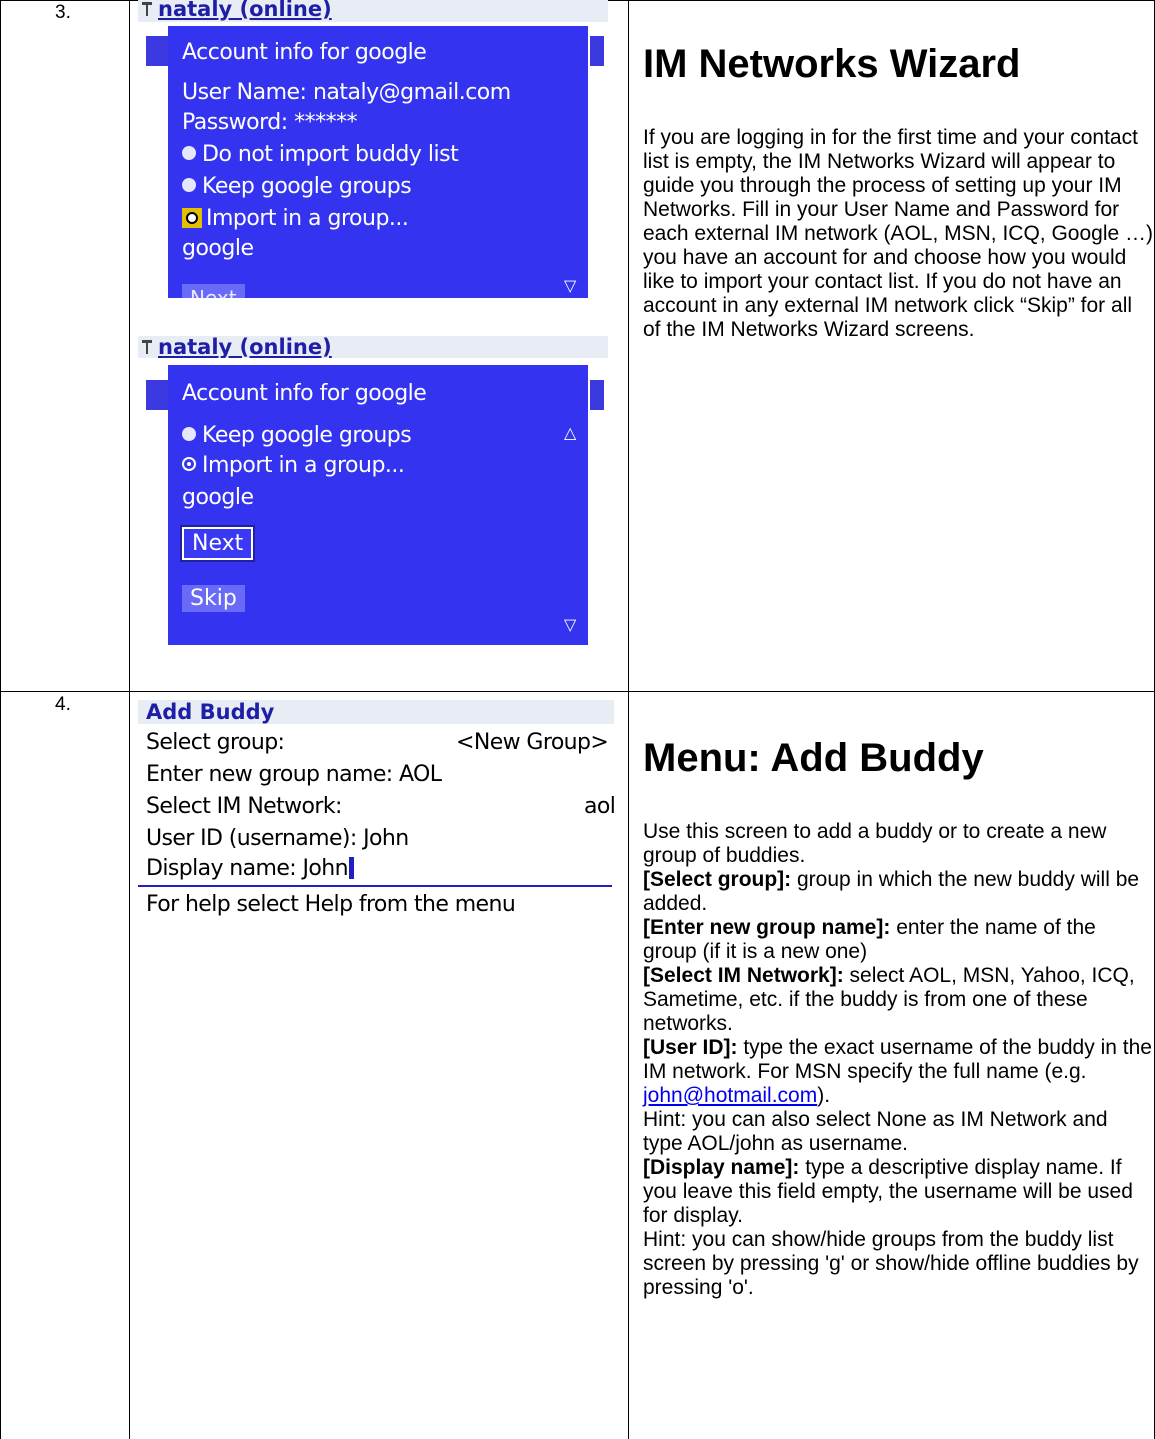  I want to click on display-name-text: Display name: John, so click(247, 868).